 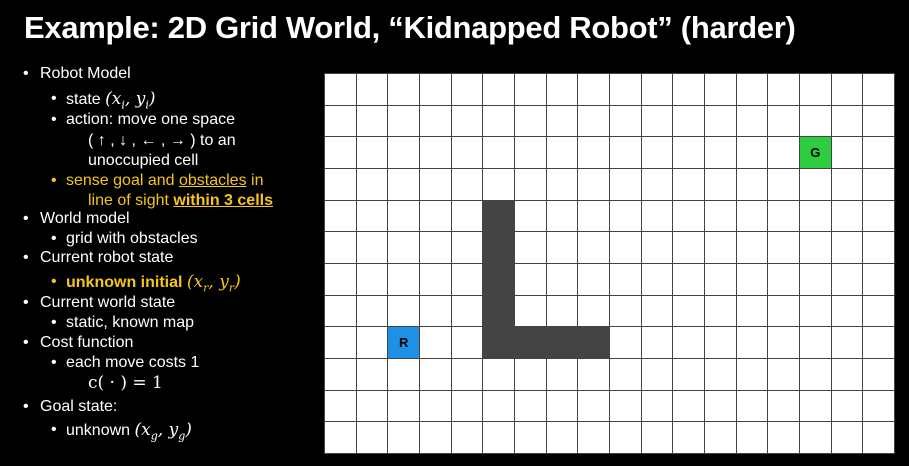 What do you see at coordinates (143, 160) in the screenshot?
I see `action-line-3: unoccupied cell` at bounding box center [143, 160].